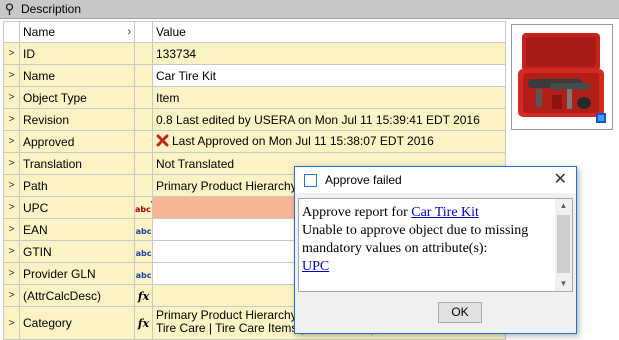 The width and height of the screenshot is (619, 340). Describe the element at coordinates (329, 53) in the screenshot. I see `row-value: 133734` at that location.